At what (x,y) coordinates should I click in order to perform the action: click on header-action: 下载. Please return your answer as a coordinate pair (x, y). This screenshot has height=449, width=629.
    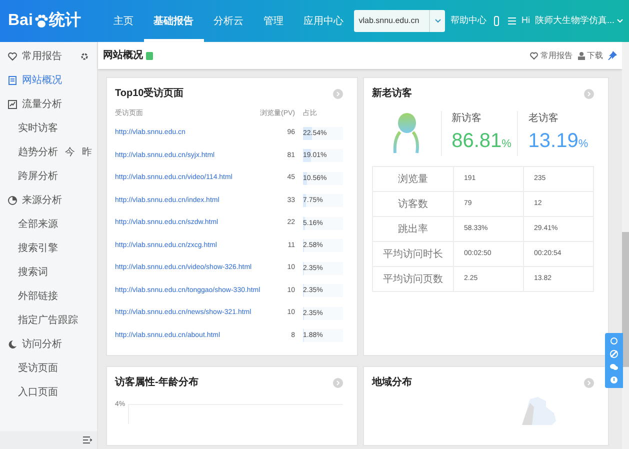
    Looking at the image, I should click on (595, 56).